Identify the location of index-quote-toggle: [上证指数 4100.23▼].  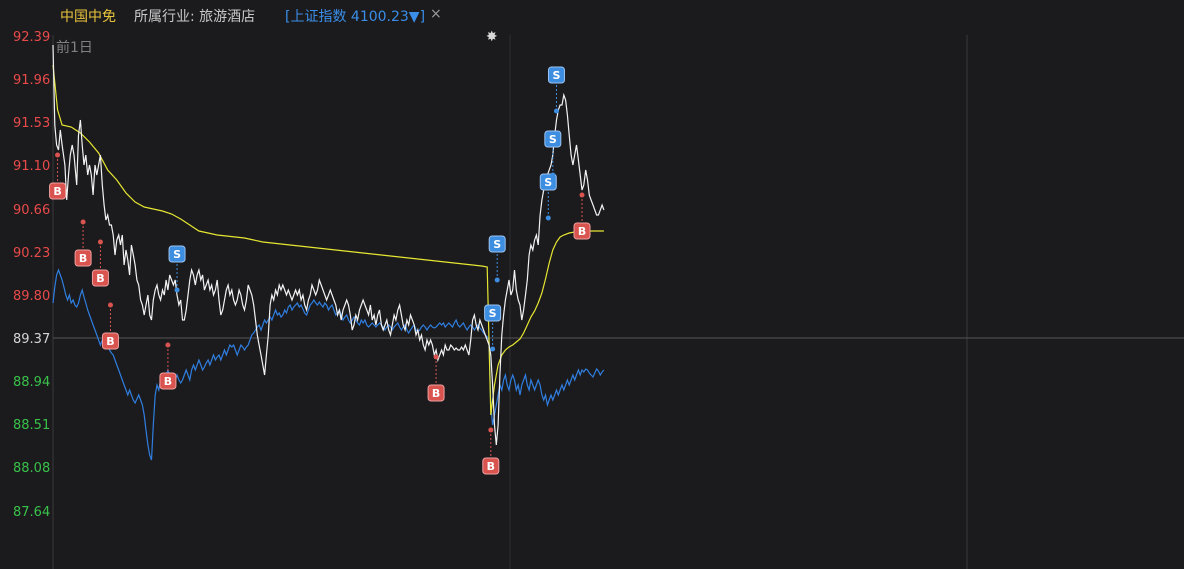
(355, 16).